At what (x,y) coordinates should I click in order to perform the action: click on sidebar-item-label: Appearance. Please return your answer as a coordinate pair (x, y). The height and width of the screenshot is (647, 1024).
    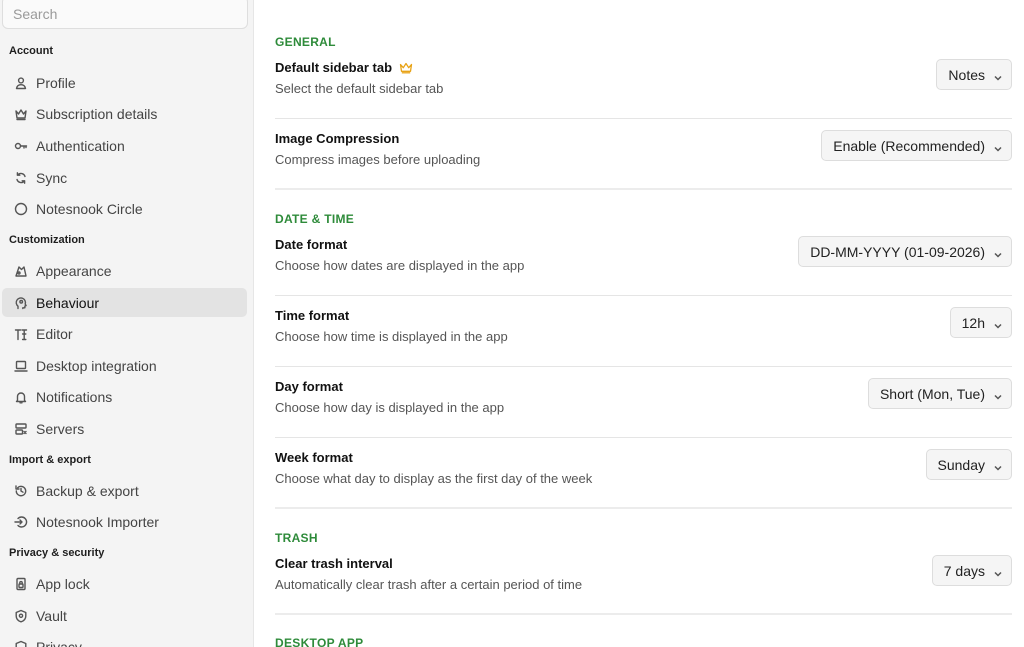
    Looking at the image, I should click on (74, 270).